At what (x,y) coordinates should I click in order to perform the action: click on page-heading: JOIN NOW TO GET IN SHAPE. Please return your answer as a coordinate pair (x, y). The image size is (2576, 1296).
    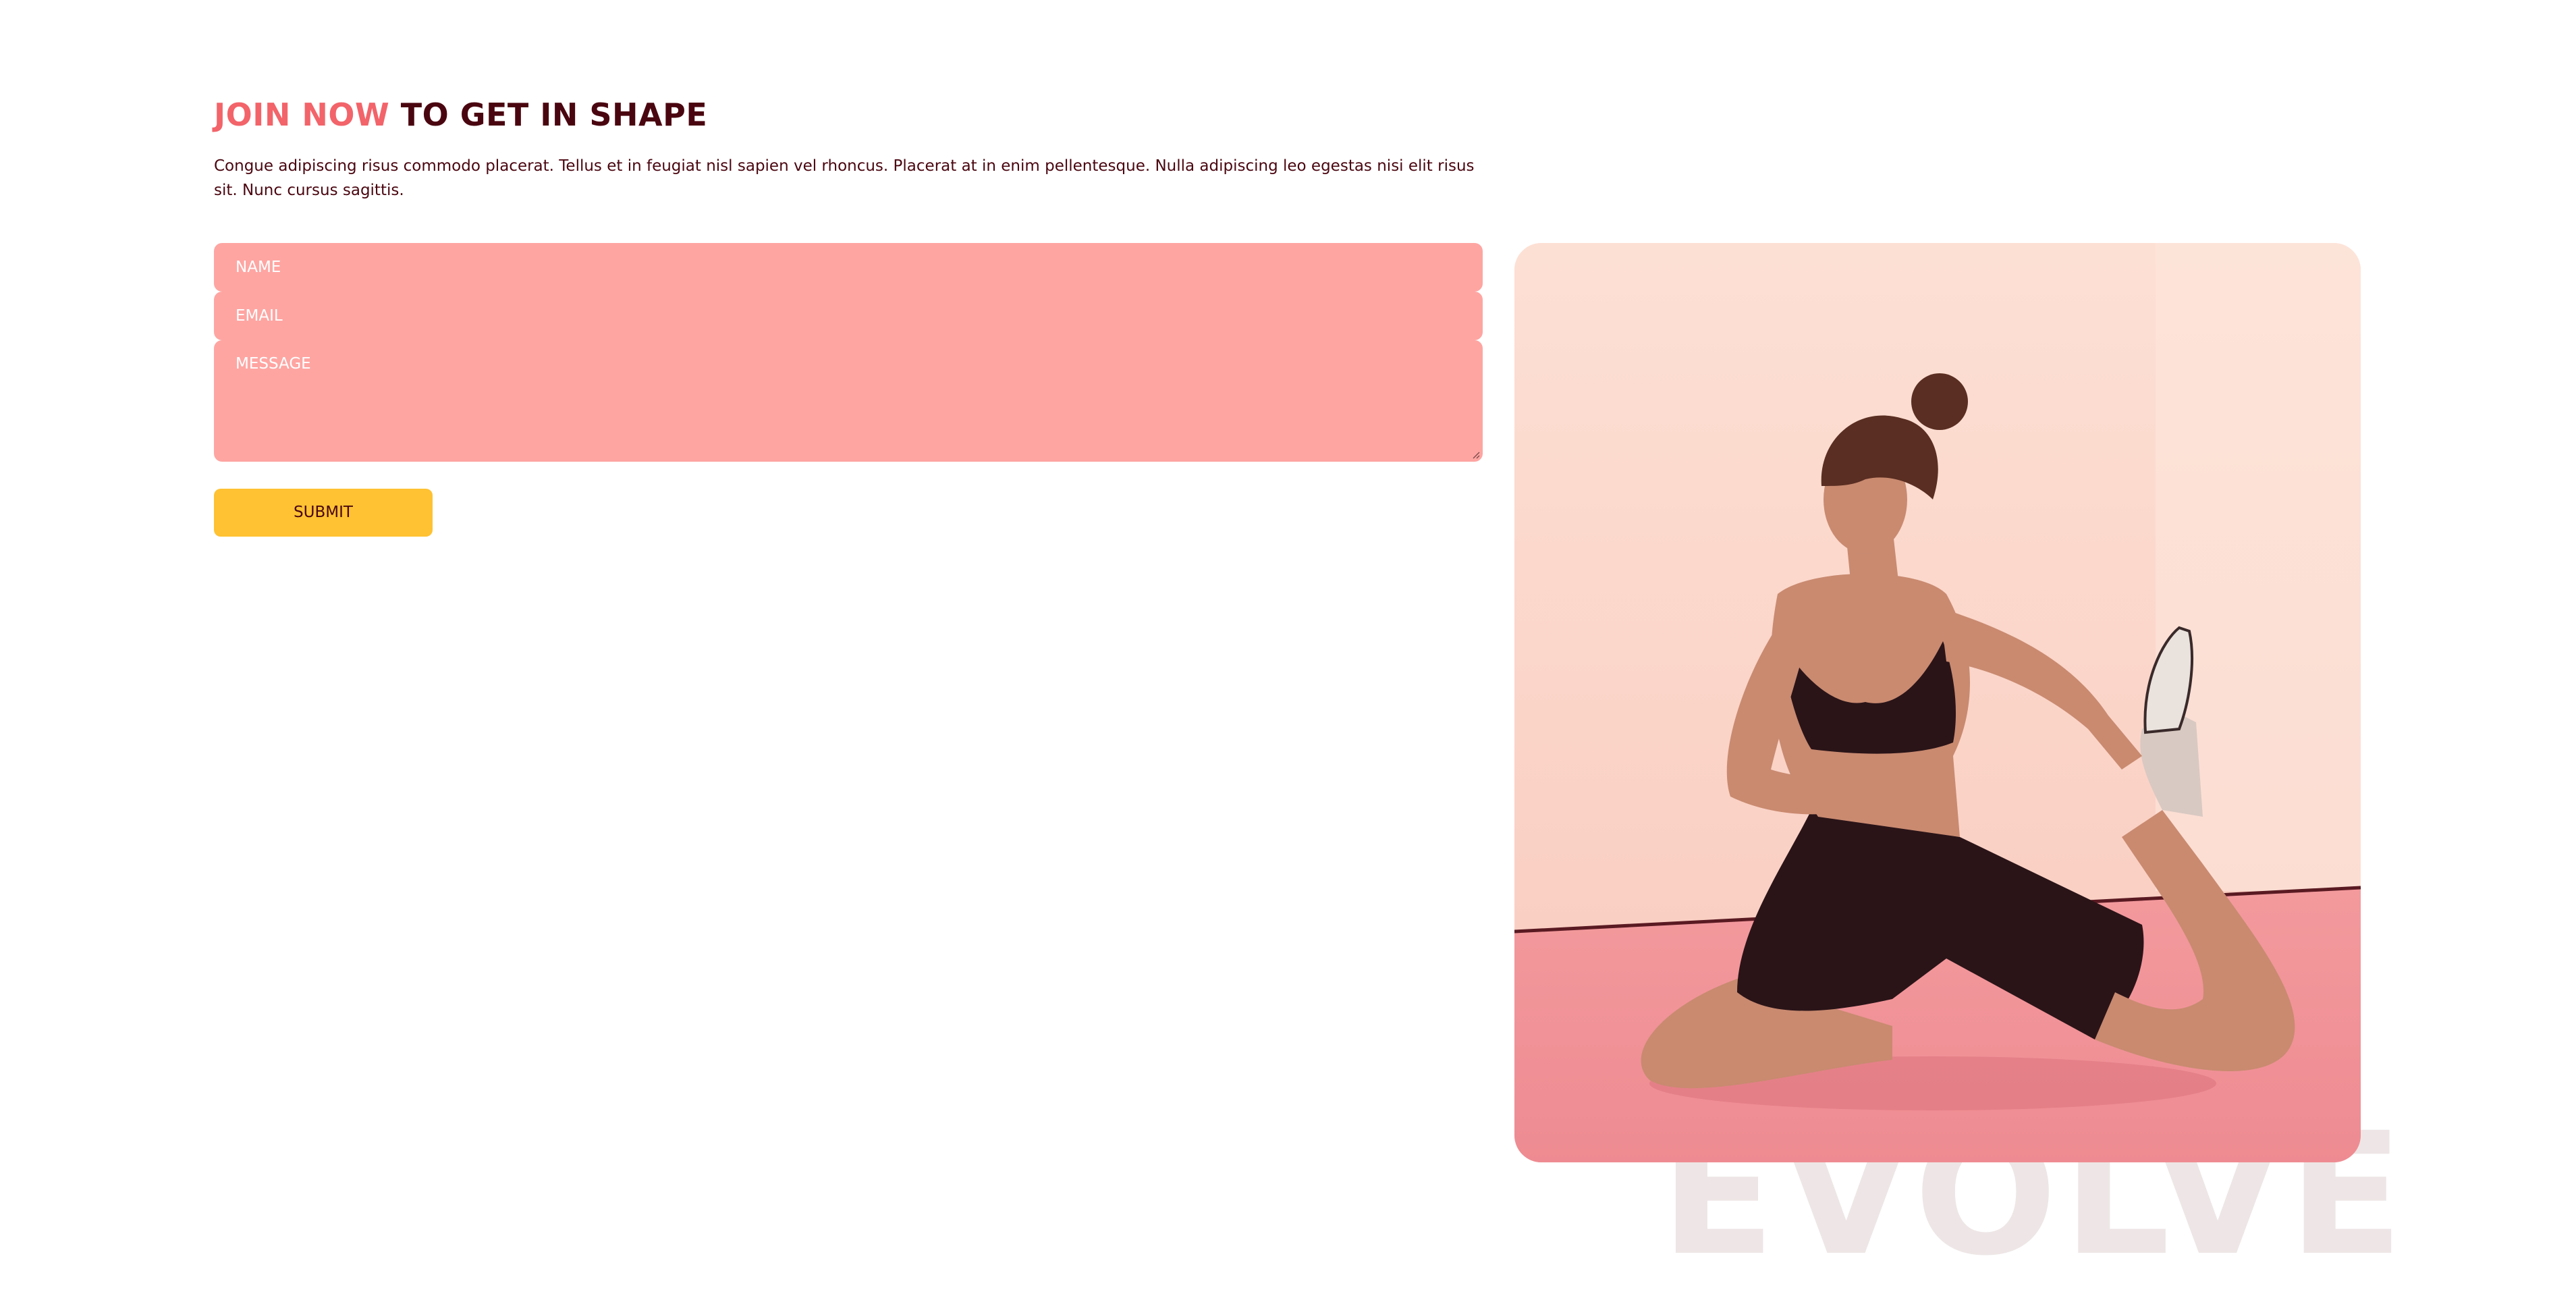
    Looking at the image, I should click on (460, 114).